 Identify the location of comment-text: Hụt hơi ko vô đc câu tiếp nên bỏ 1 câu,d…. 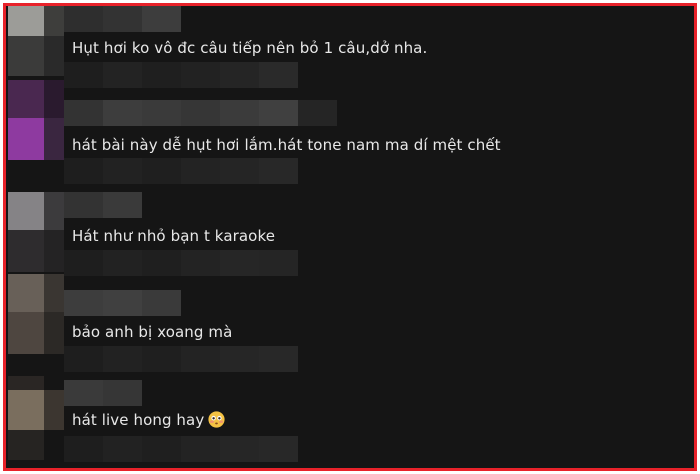
(250, 48).